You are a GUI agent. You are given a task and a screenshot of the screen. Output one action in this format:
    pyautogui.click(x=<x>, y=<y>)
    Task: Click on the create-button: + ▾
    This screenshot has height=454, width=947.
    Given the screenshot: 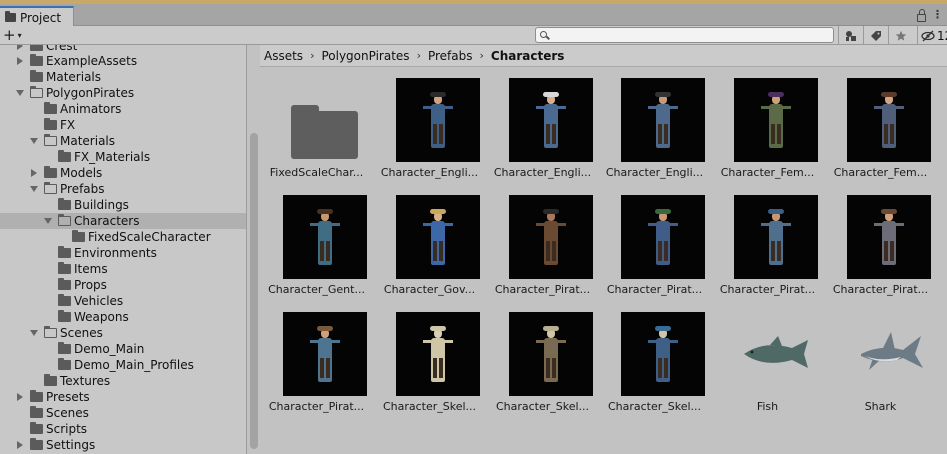 What is the action you would take?
    pyautogui.click(x=12, y=35)
    